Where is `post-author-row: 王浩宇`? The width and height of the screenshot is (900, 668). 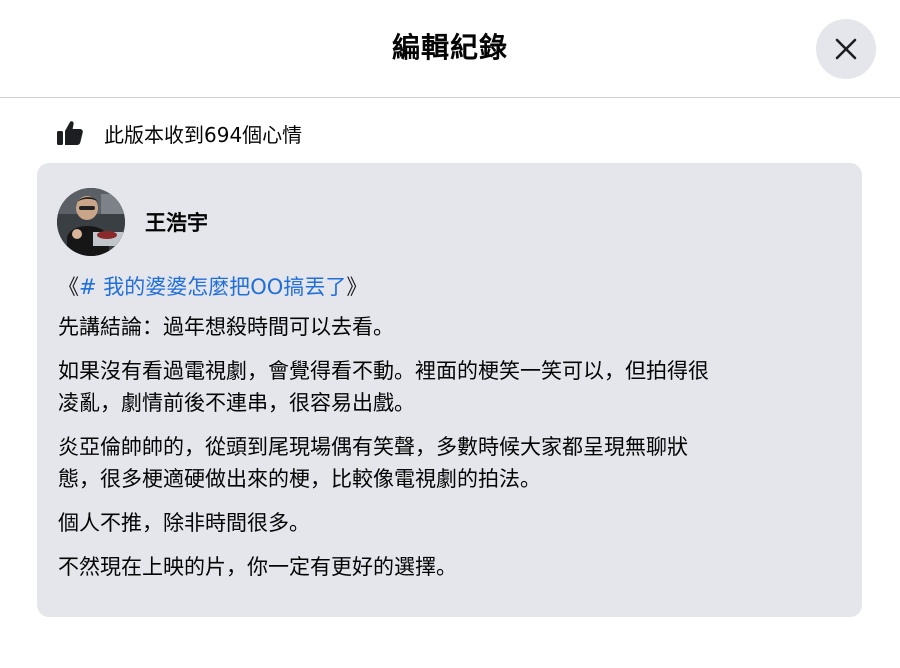 post-author-row: 王浩宇 is located at coordinates (132, 222).